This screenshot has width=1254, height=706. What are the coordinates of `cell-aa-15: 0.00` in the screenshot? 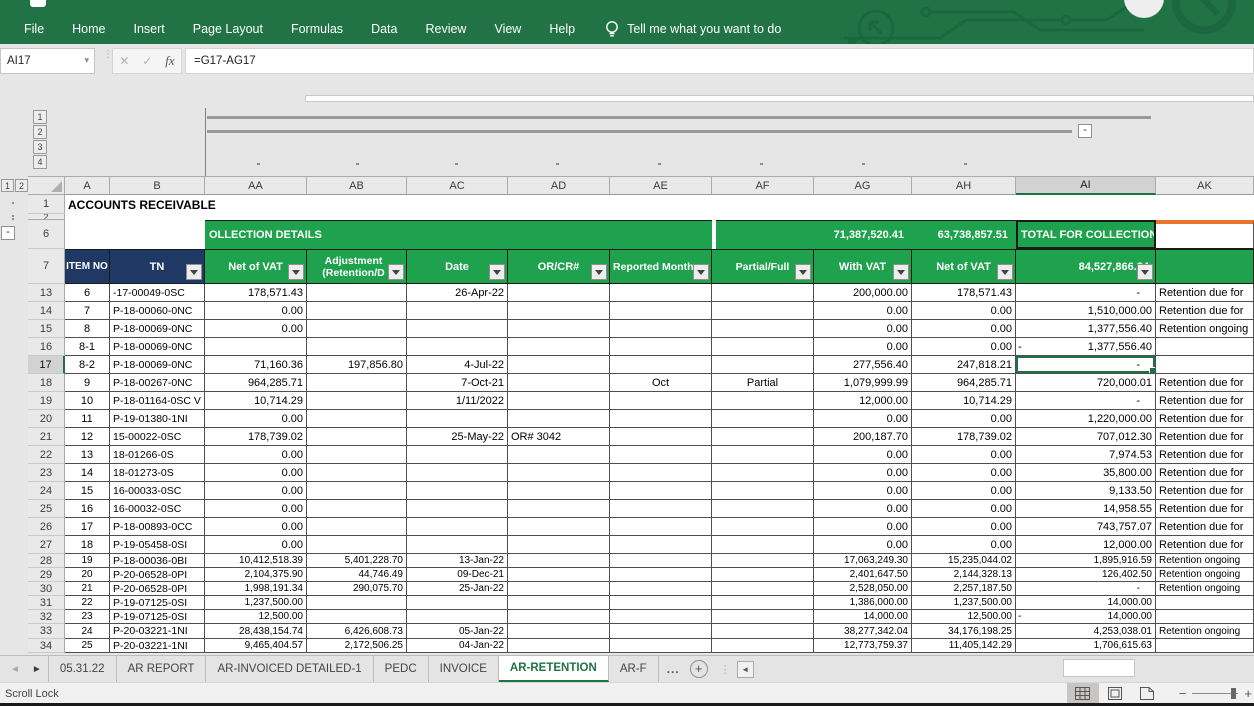 It's located at (256, 329).